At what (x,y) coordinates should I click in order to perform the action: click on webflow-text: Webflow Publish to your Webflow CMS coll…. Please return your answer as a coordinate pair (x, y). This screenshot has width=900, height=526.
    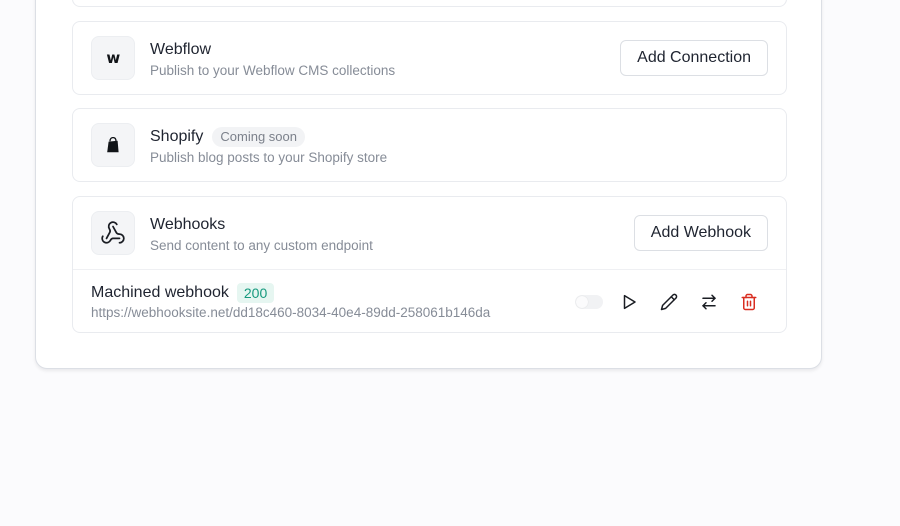
    Looking at the image, I should click on (272, 59).